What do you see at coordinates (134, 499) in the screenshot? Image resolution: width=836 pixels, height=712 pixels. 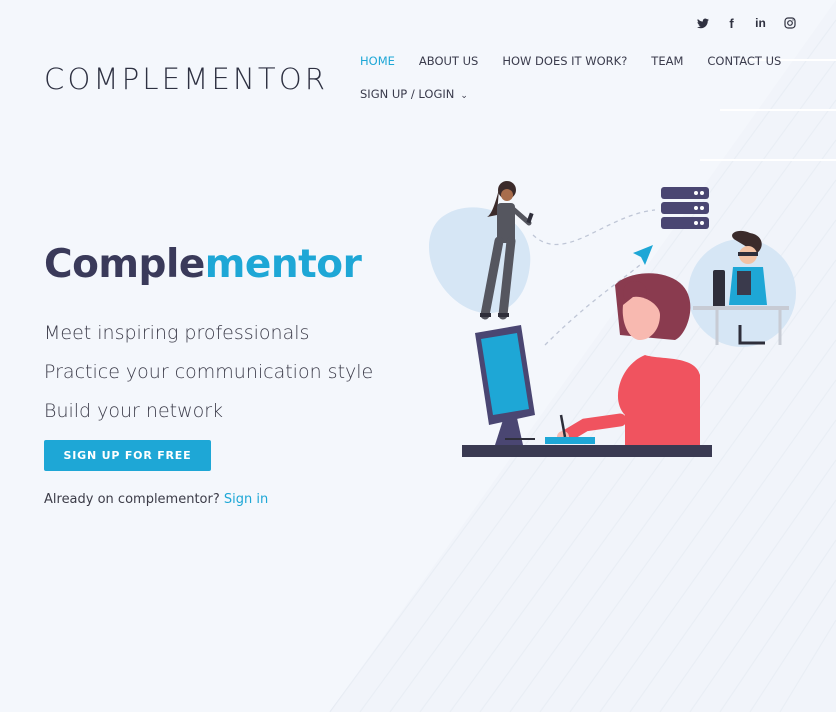 I see `already-label: Already on complementor?` at bounding box center [134, 499].